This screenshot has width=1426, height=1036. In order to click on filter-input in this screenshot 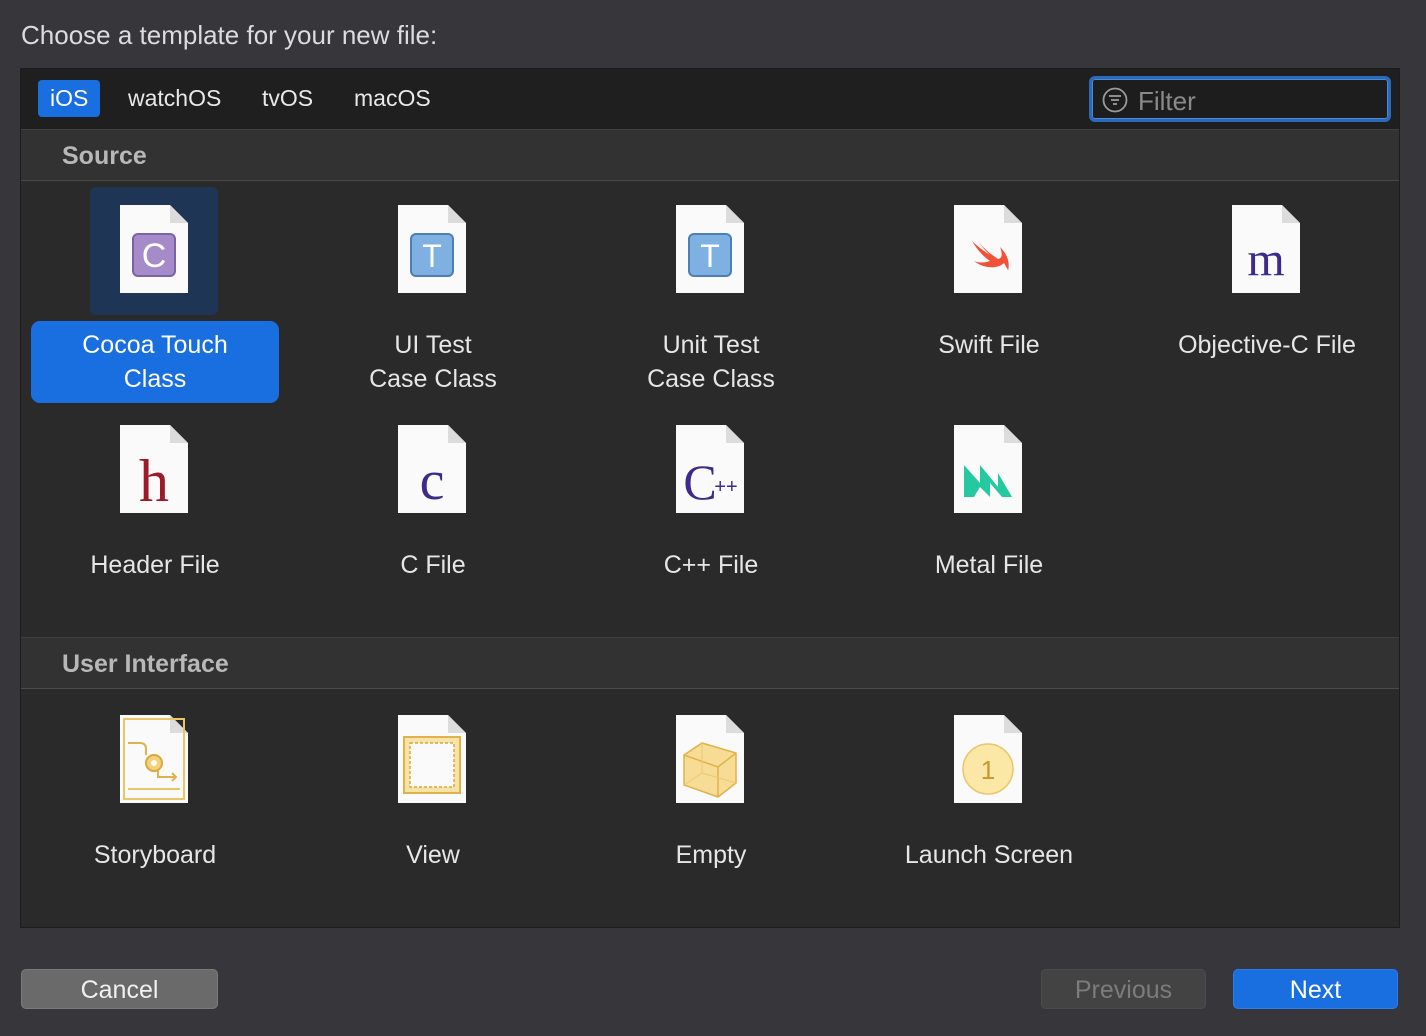, I will do `click(1258, 101)`.